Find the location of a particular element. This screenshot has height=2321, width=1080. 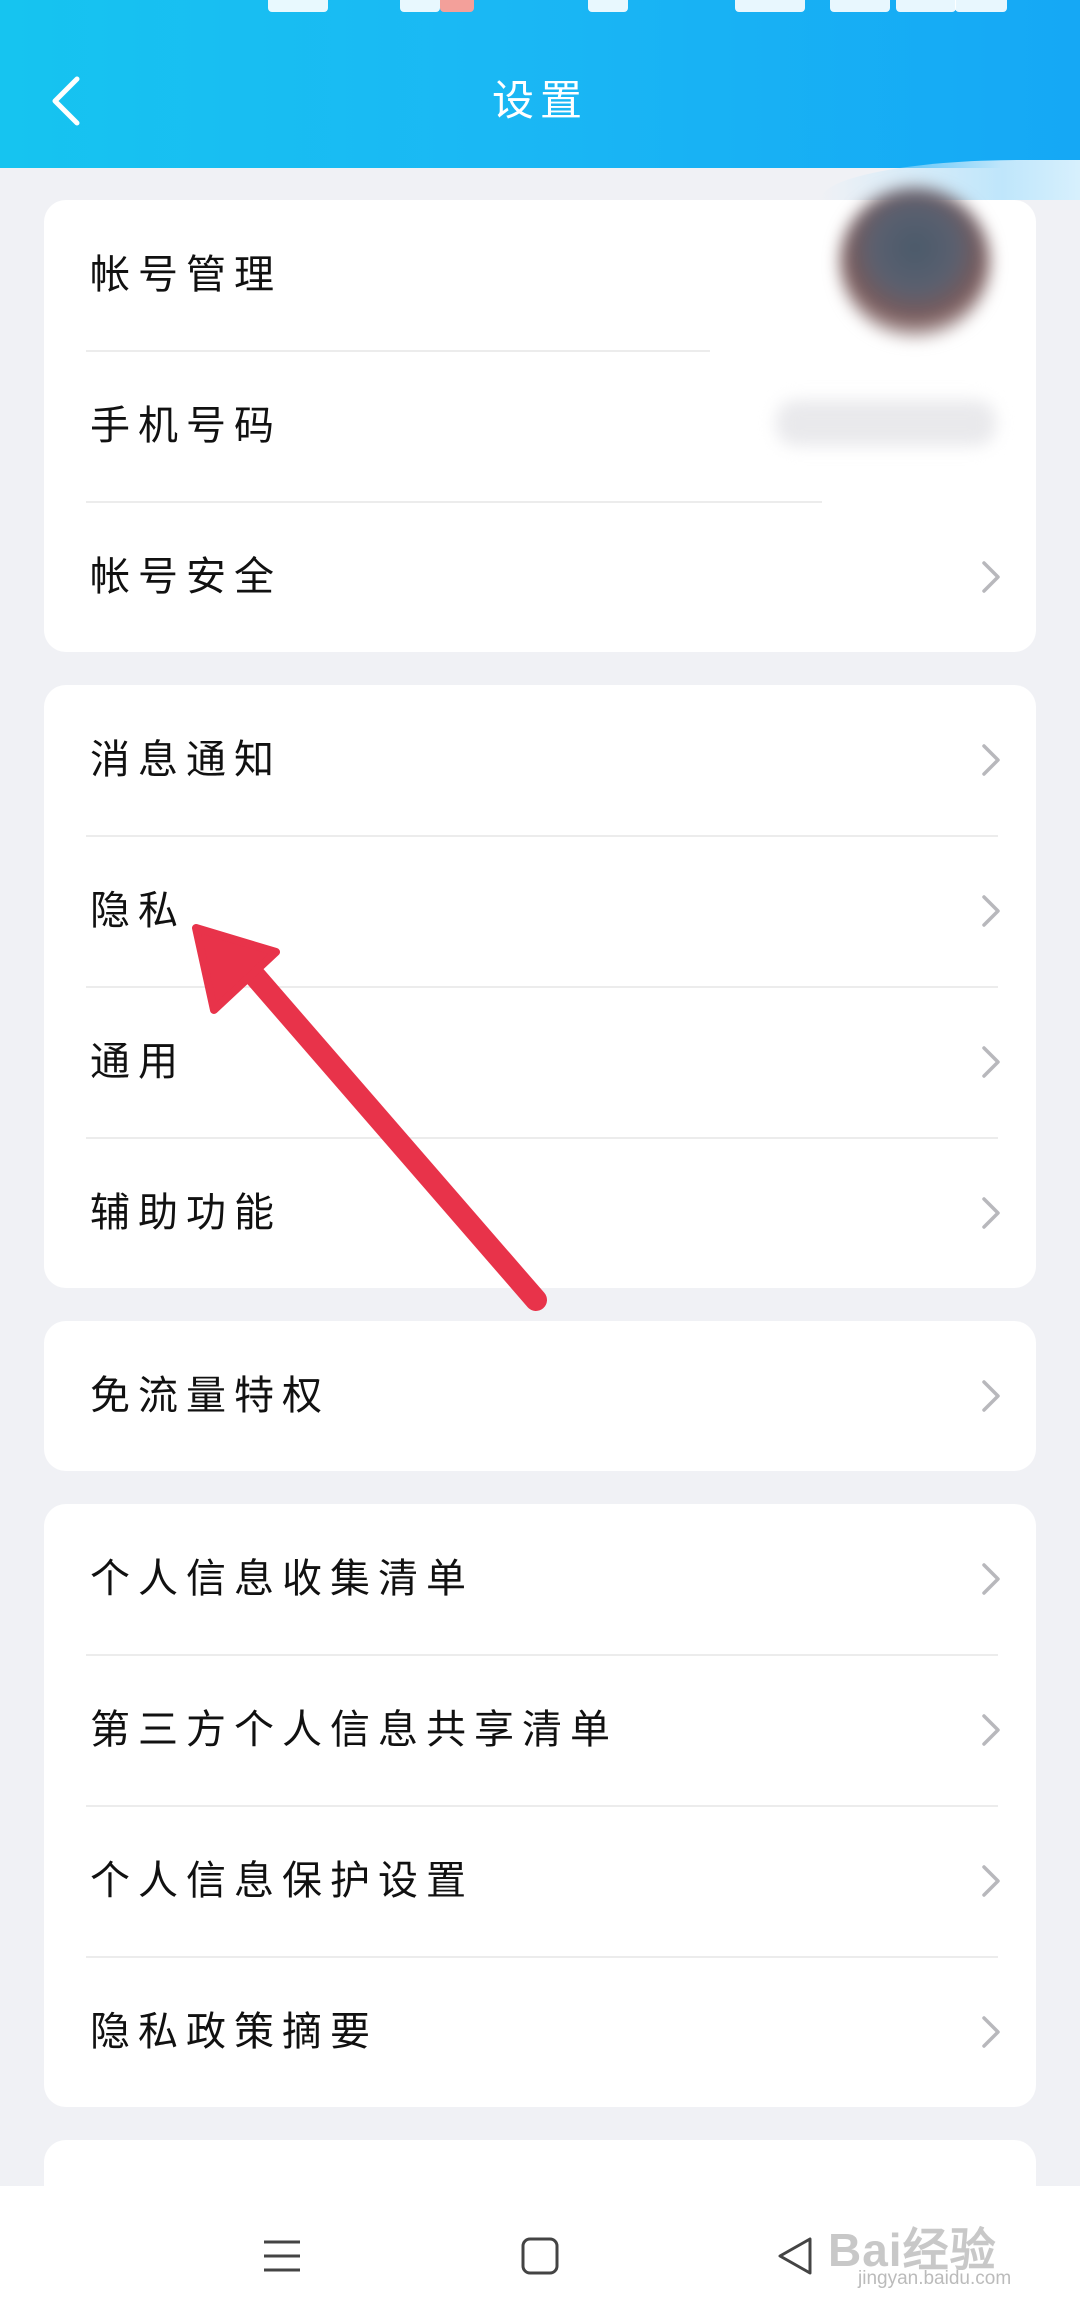

nav-home-button is located at coordinates (540, 2256).